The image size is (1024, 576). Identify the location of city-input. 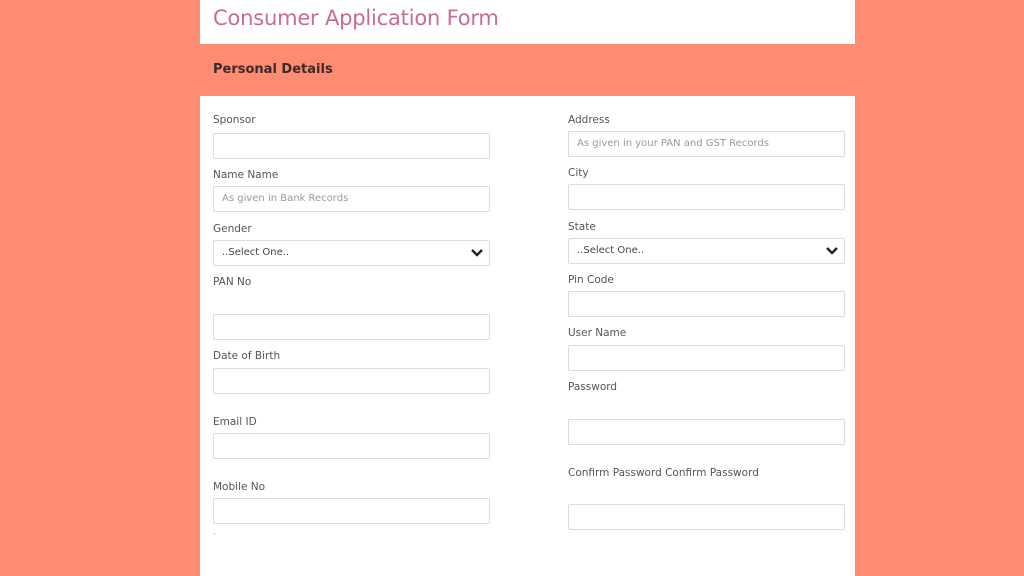
(706, 197).